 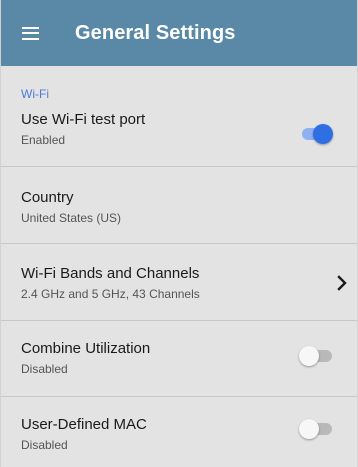 I want to click on setting-use-wifi-test-port: Use Wi-Fi test port Enabled, so click(x=179, y=133).